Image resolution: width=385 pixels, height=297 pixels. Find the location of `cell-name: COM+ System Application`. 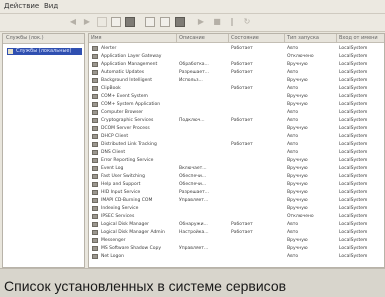

cell-name: COM+ System Application is located at coordinates (131, 104).